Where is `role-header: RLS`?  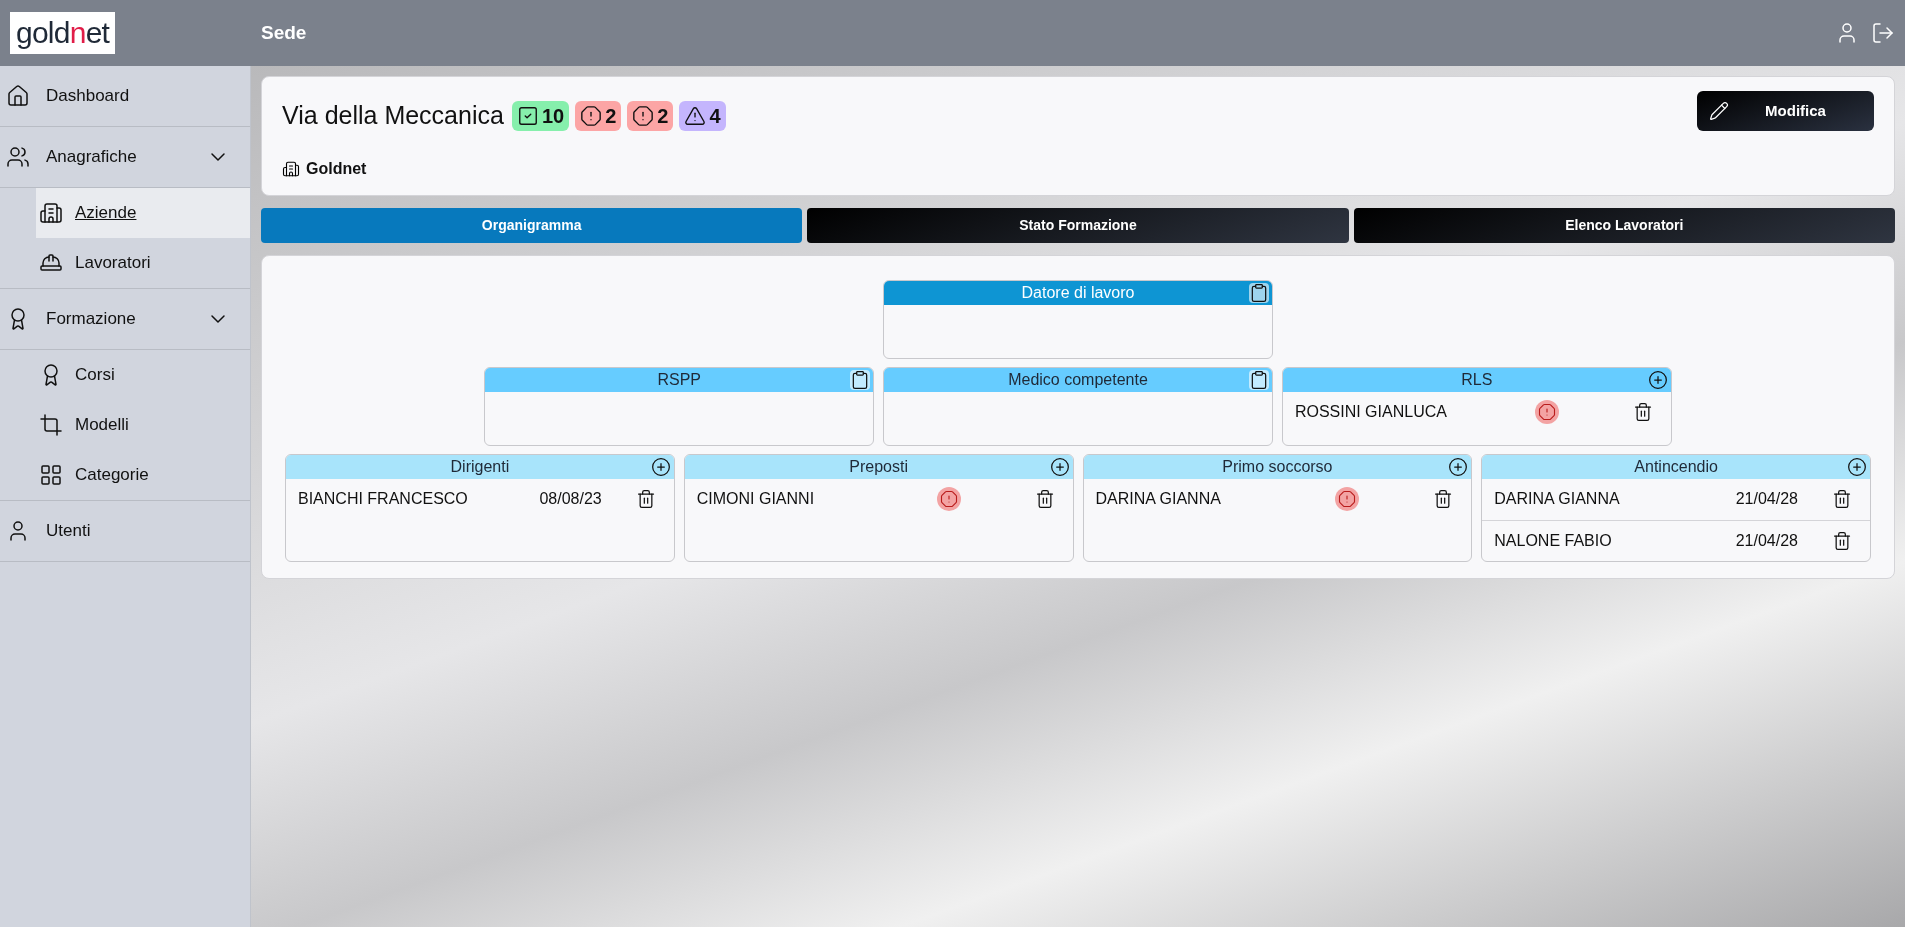 role-header: RLS is located at coordinates (1476, 379).